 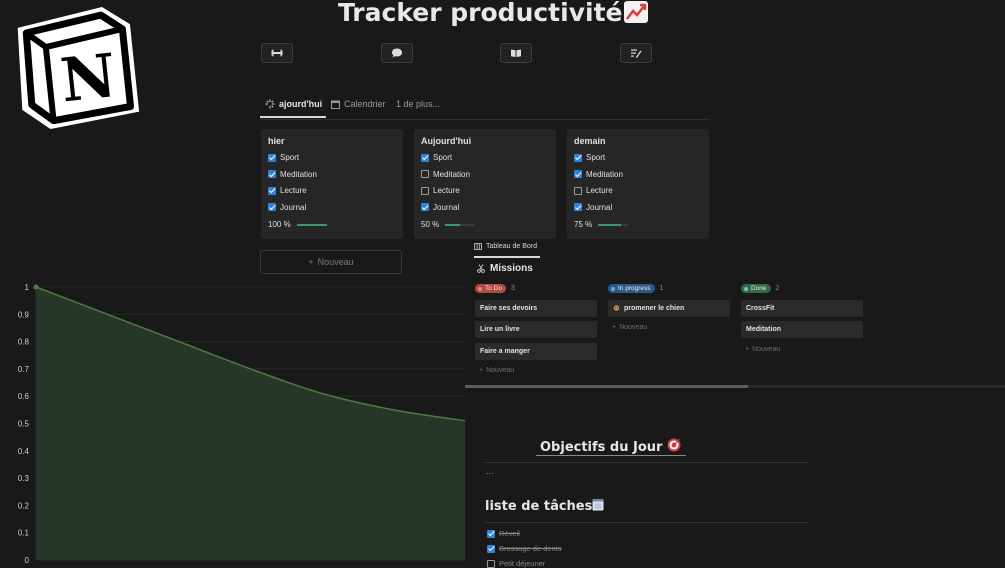 What do you see at coordinates (599, 207) in the screenshot?
I see `habit-label: Journal` at bounding box center [599, 207].